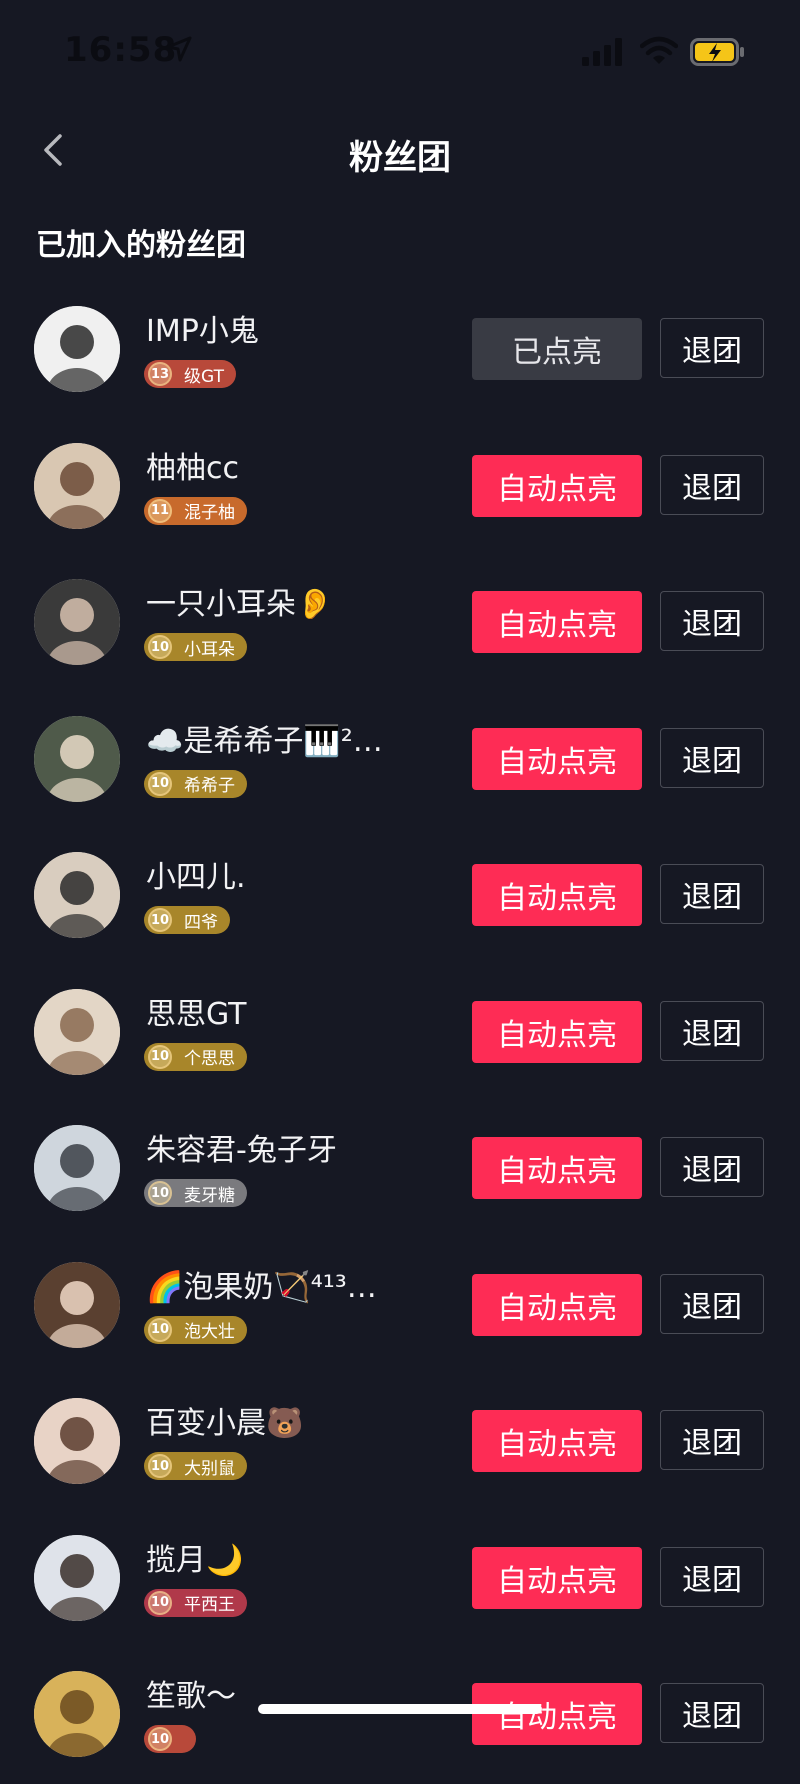  Describe the element at coordinates (602, 52) in the screenshot. I see `cellular-signal-icon` at that location.